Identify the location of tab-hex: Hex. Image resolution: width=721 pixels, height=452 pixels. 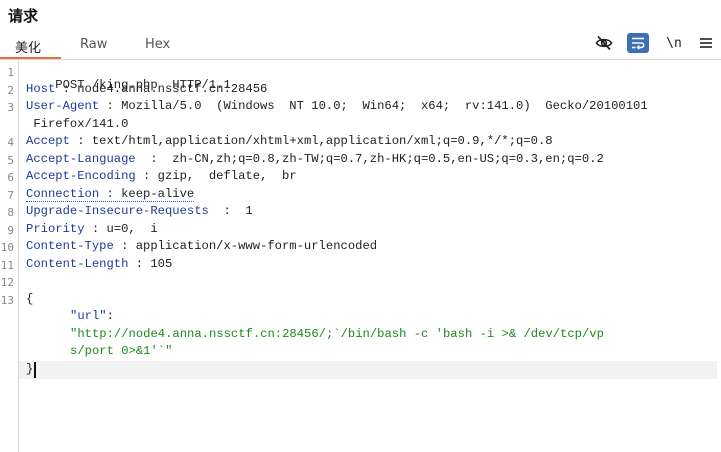
(157, 44).